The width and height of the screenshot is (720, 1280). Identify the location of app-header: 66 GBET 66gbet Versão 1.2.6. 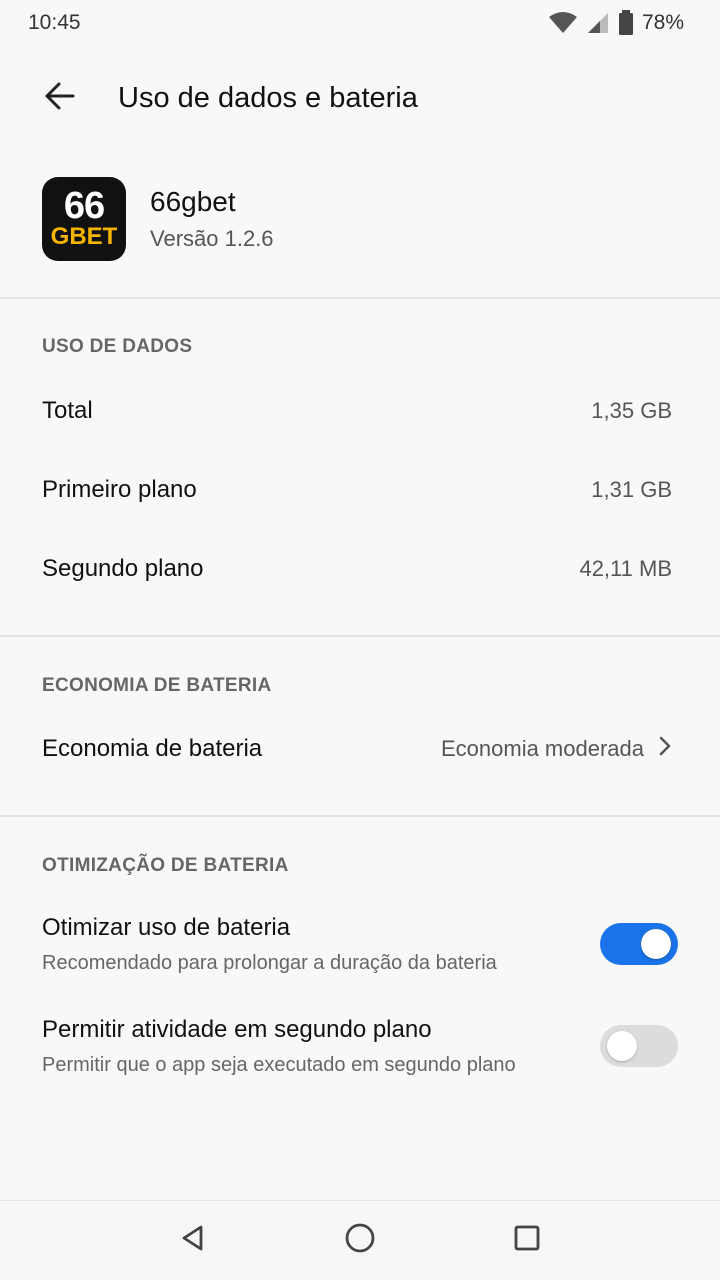
(360, 219).